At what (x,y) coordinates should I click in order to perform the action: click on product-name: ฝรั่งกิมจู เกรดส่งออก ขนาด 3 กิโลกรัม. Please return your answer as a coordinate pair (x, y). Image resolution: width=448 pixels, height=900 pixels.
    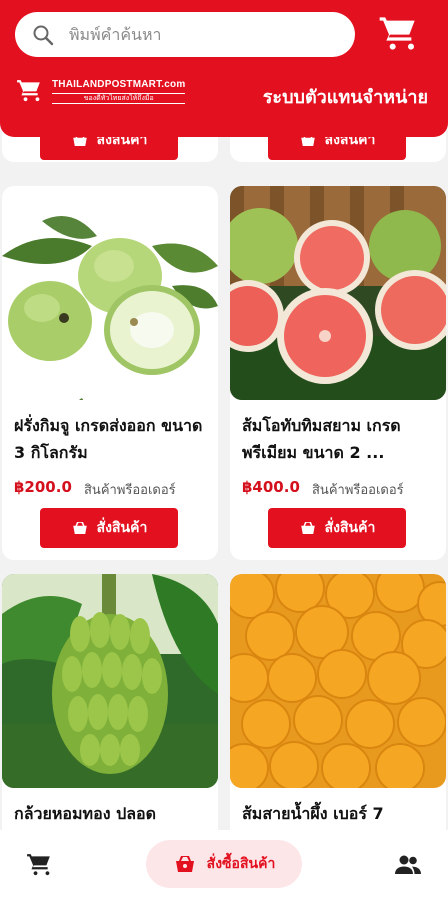
    Looking at the image, I should click on (108, 439).